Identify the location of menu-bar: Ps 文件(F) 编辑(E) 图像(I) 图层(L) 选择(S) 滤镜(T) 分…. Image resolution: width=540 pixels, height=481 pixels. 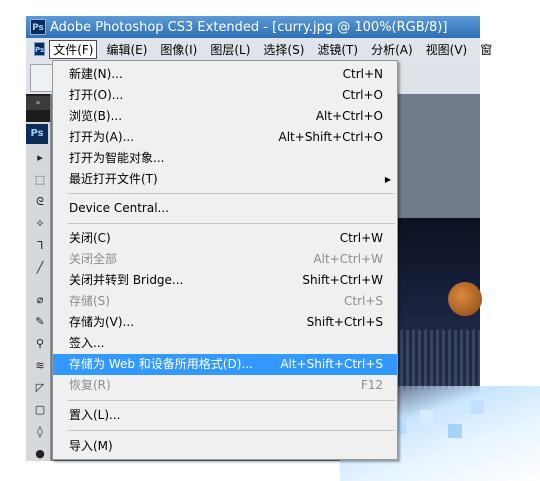
(259, 49).